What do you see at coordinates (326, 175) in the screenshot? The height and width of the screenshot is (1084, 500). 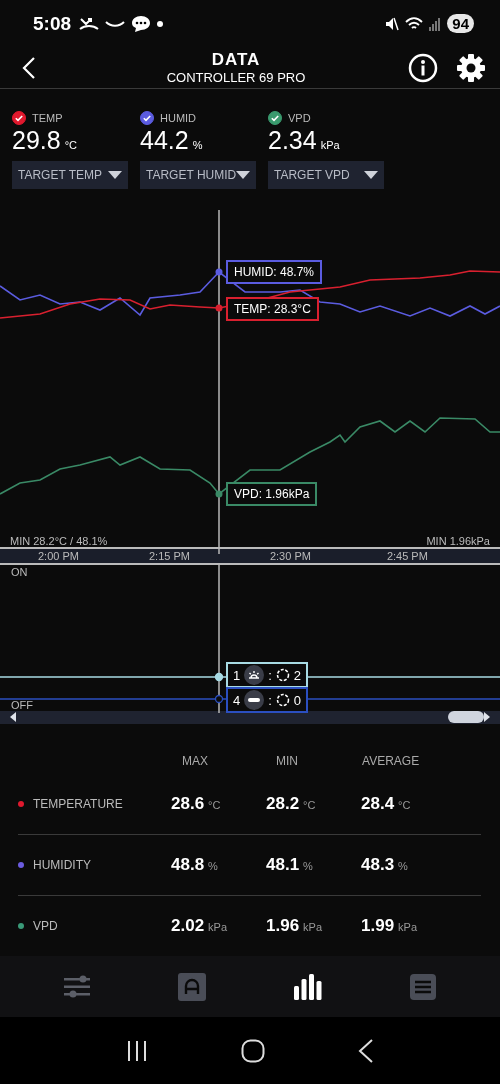 I see `target-dropdown: TARGET VPD` at bounding box center [326, 175].